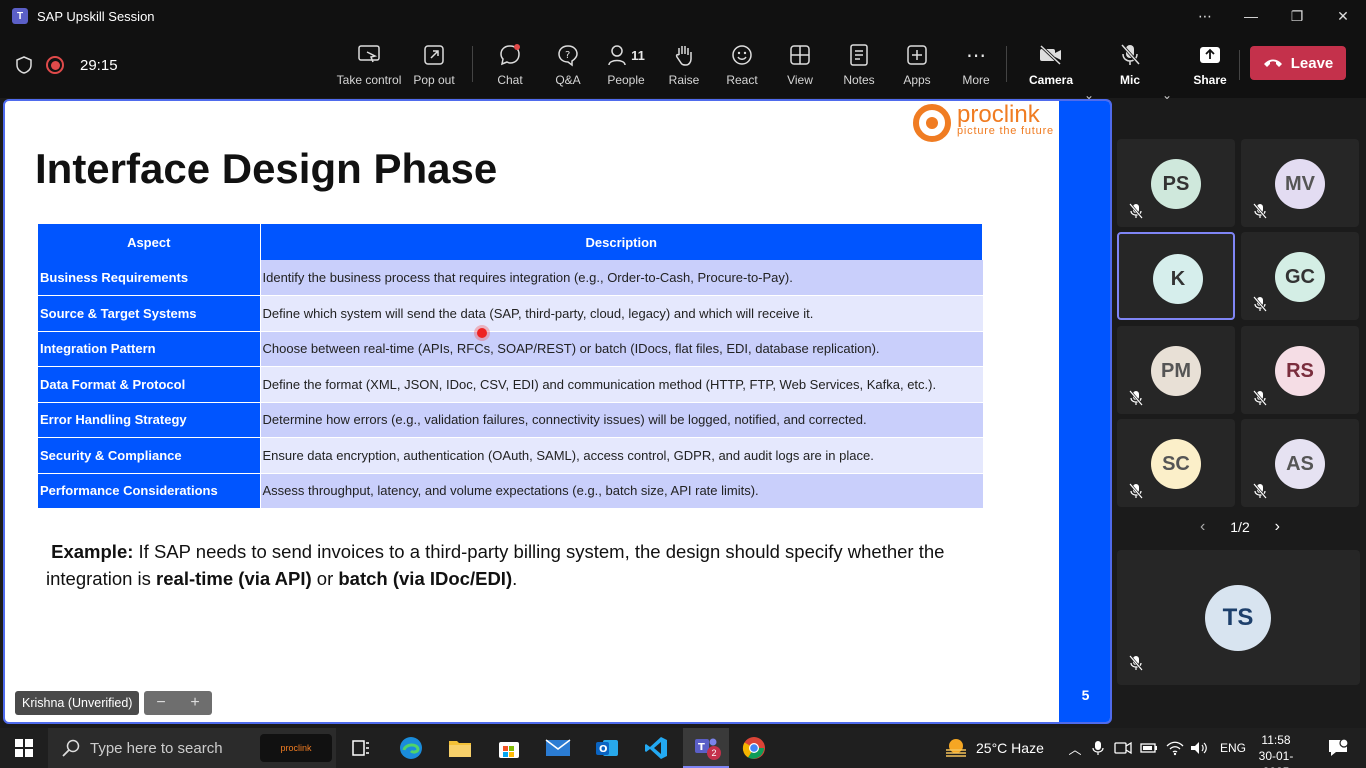 The image size is (1366, 768). I want to click on participant-tile: PM, so click(1176, 370).